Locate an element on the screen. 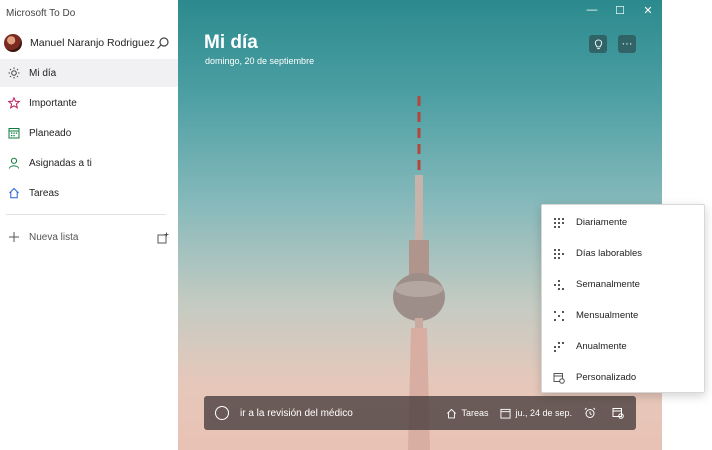  sidebar-item-label: Planeado is located at coordinates (50, 133).